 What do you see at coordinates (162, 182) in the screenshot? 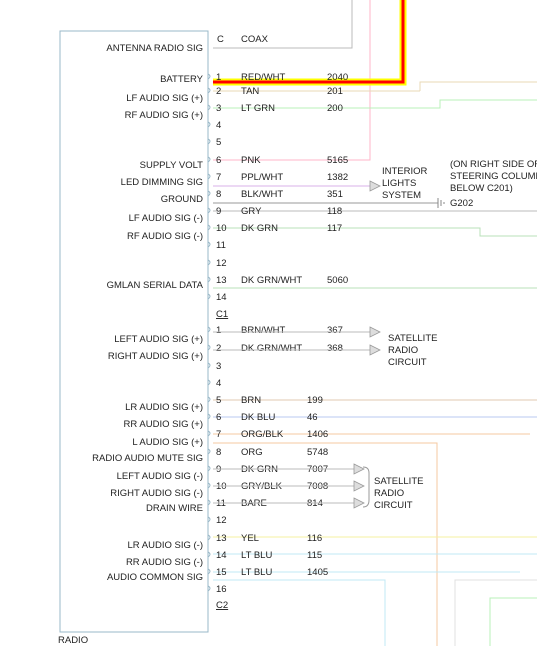
I see `pin-function-label: LED DIMMING SIG` at bounding box center [162, 182].